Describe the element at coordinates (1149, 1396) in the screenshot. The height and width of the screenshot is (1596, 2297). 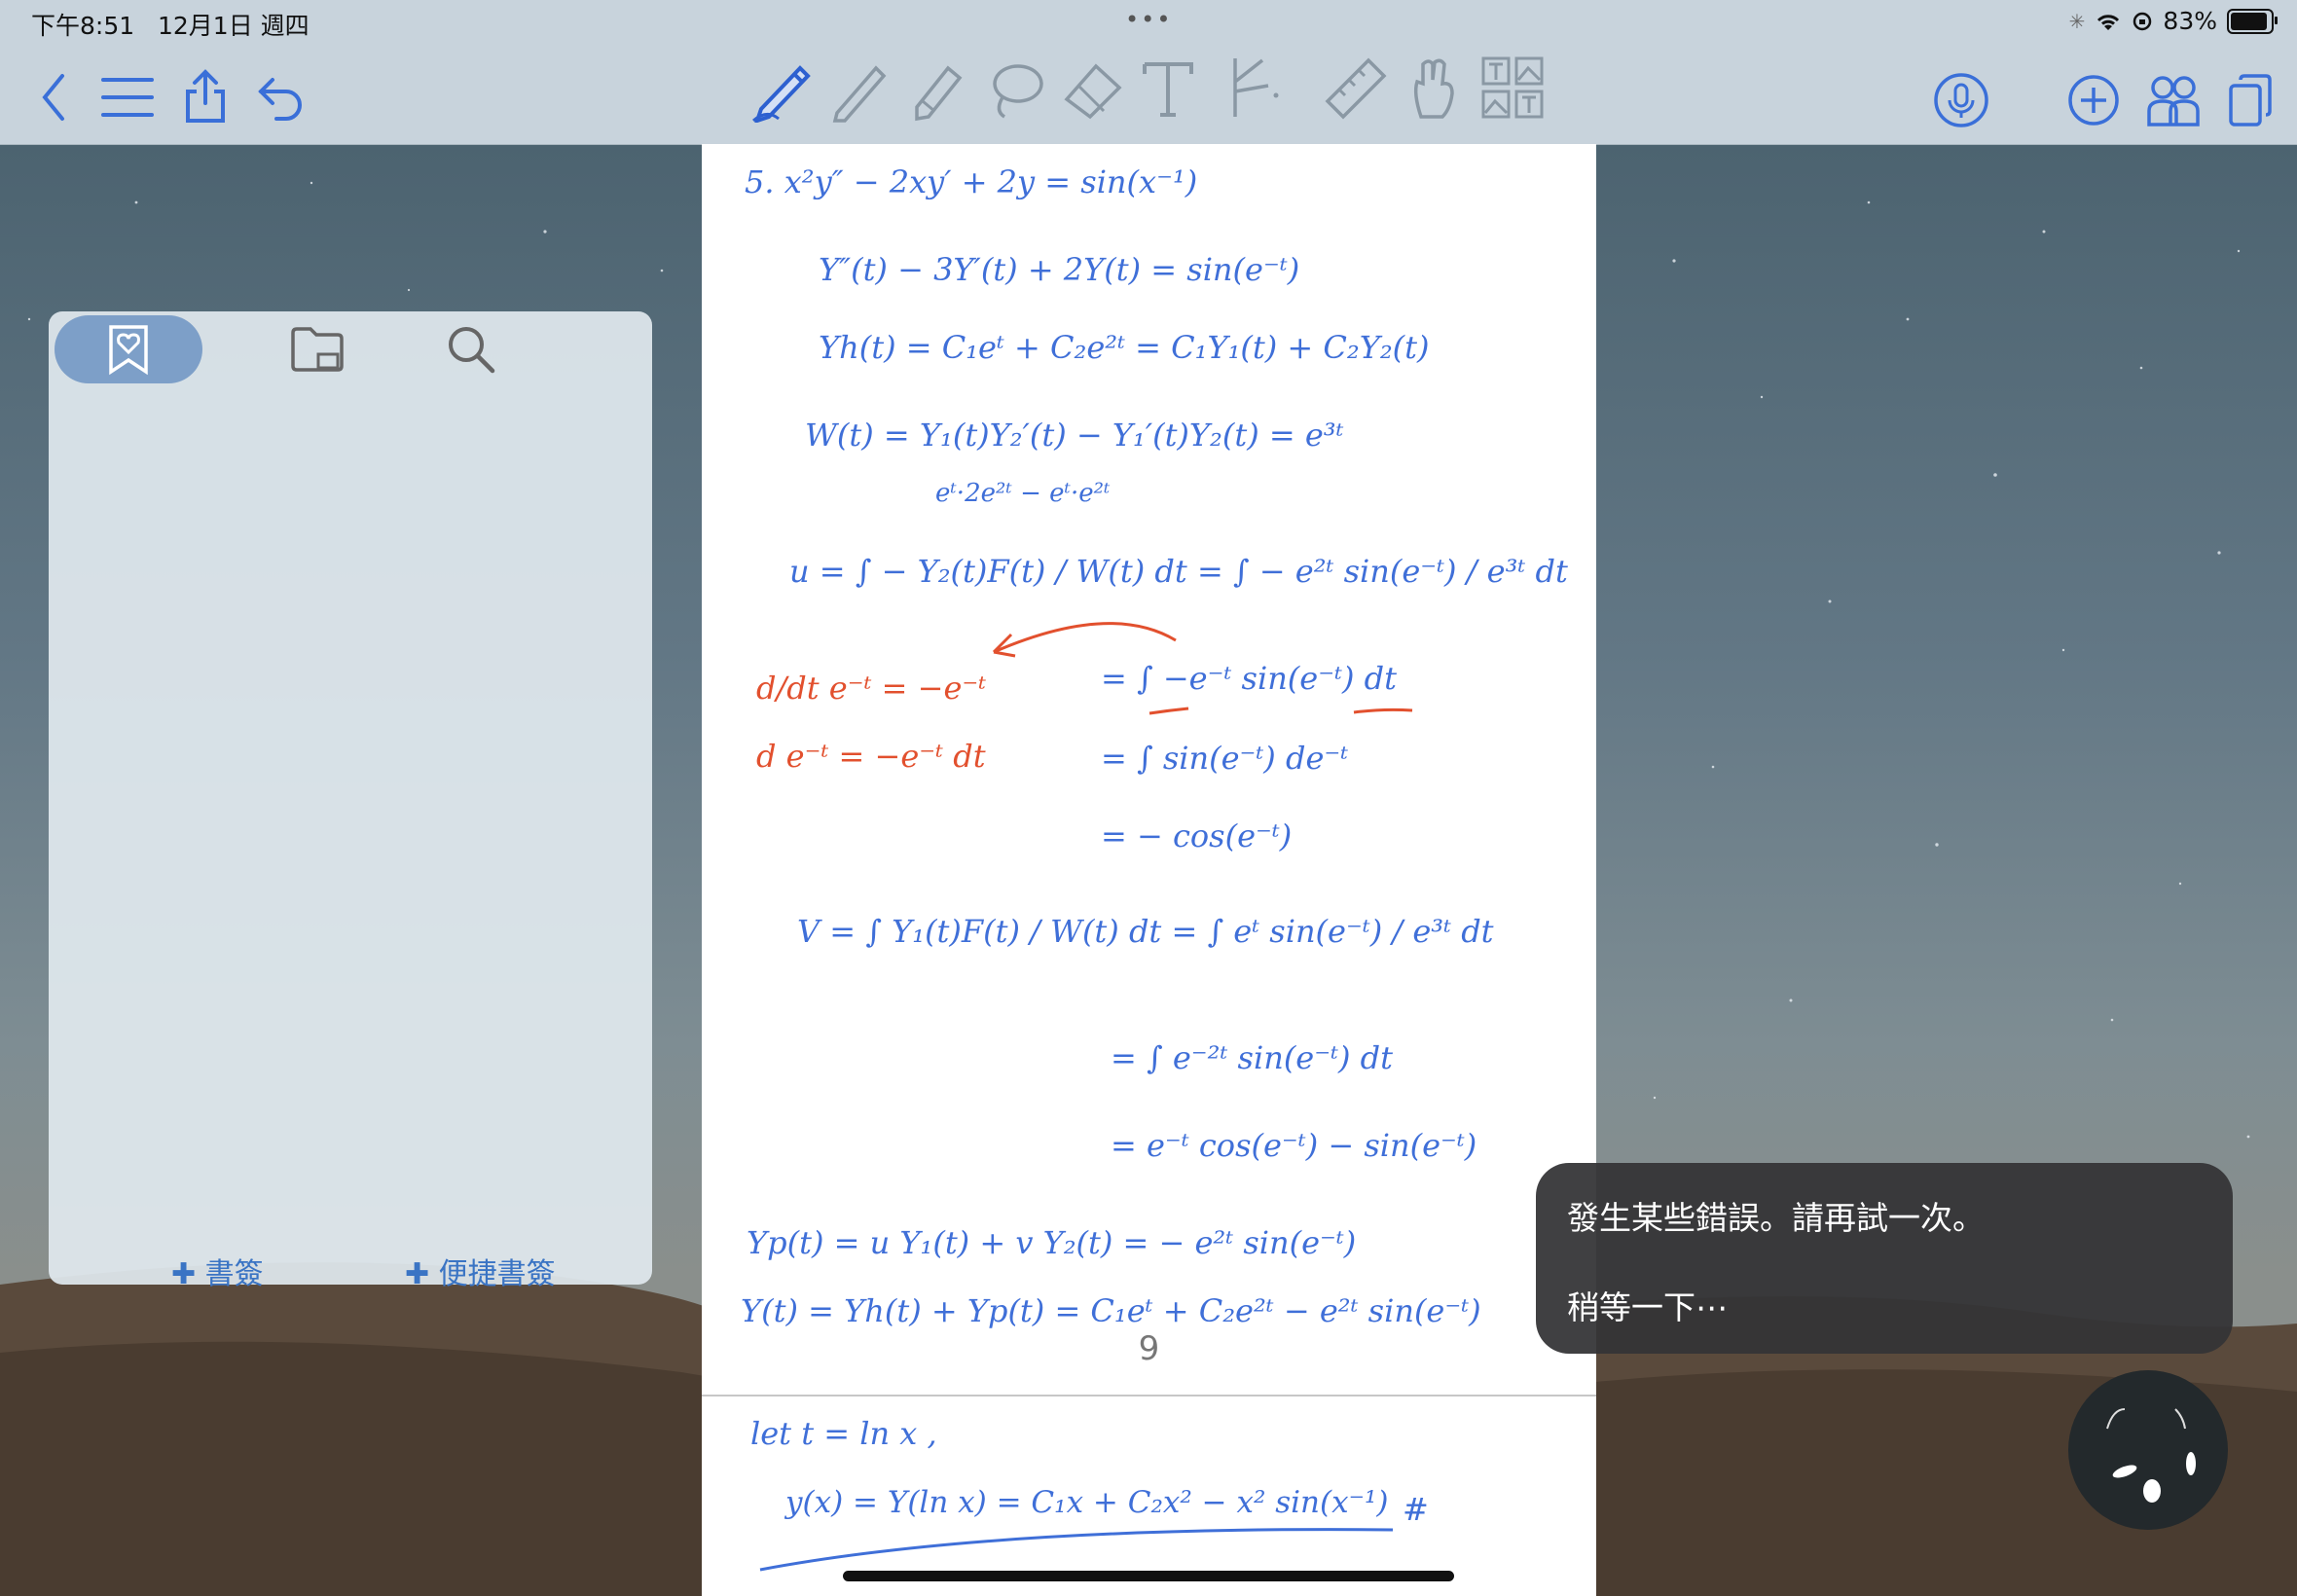
I see `page-divider` at that location.